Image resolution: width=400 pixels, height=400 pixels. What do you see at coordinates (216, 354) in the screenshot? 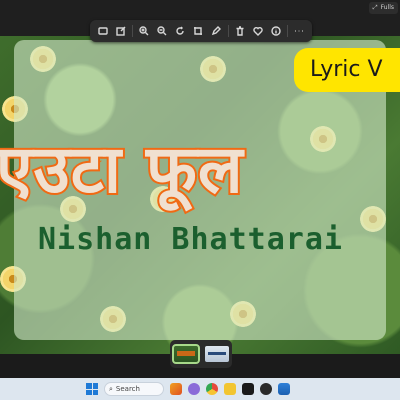
I see `thumbnail-next` at bounding box center [216, 354].